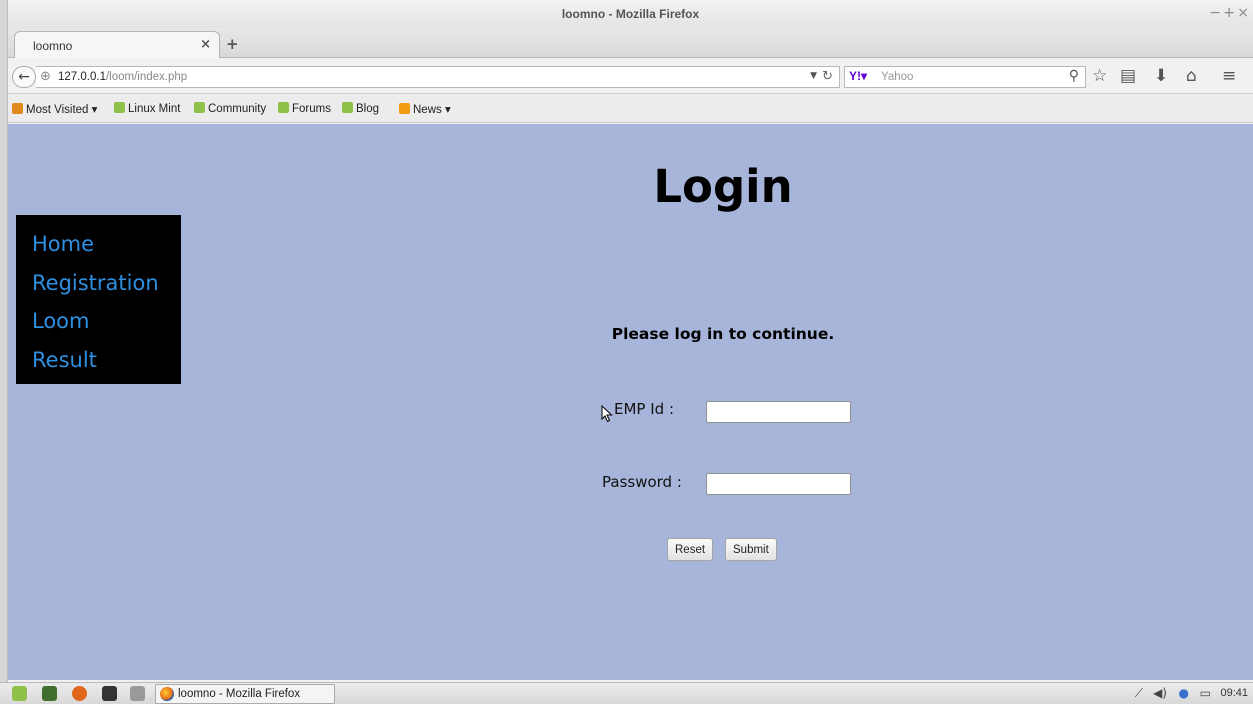 Image resolution: width=1253 pixels, height=704 pixels. I want to click on close-window-button: ×, so click(1243, 13).